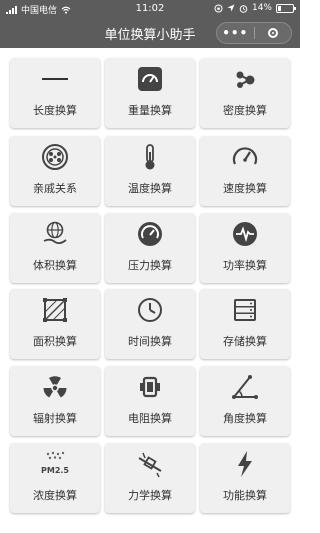 This screenshot has width=320, height=533. I want to click on tile-power: 功率换算, so click(245, 248).